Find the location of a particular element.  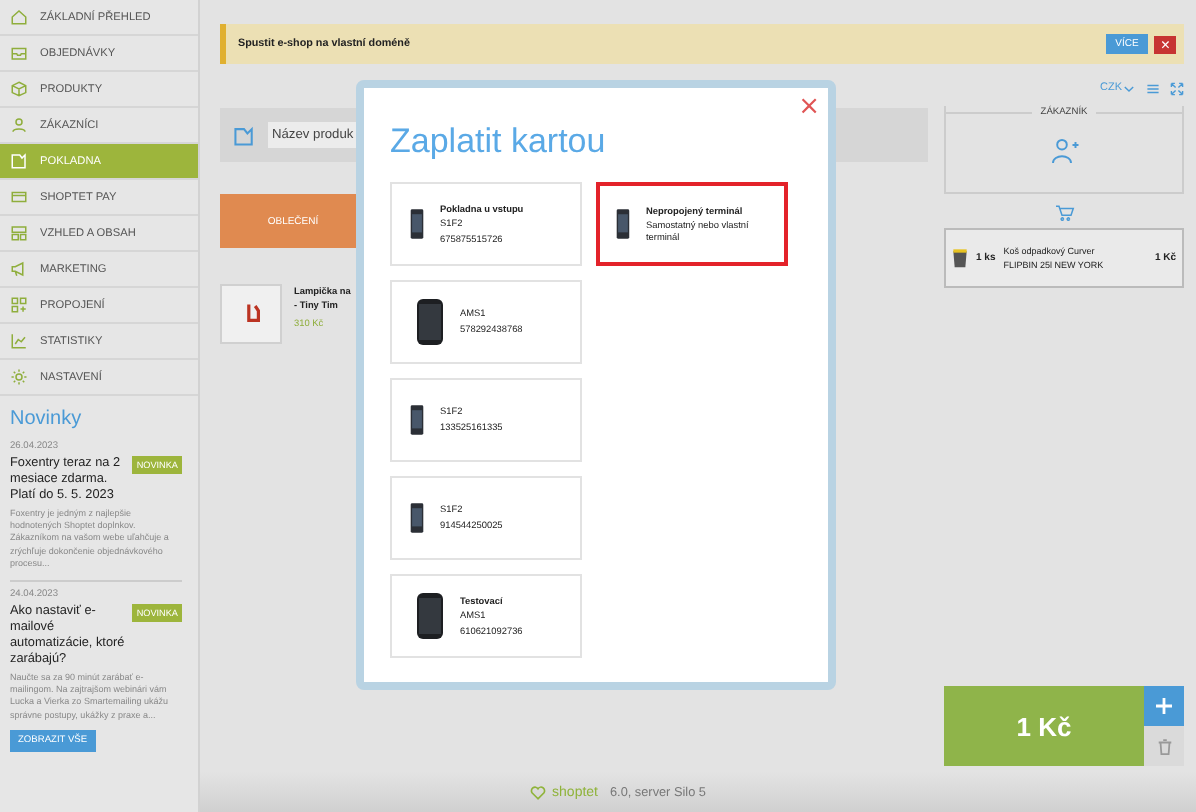

trash-button is located at coordinates (1164, 746).